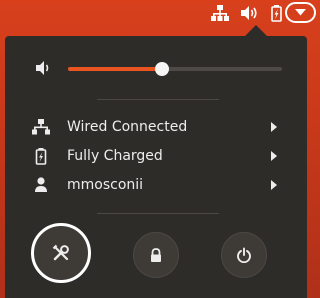  I want to click on lock-icon, so click(156, 255).